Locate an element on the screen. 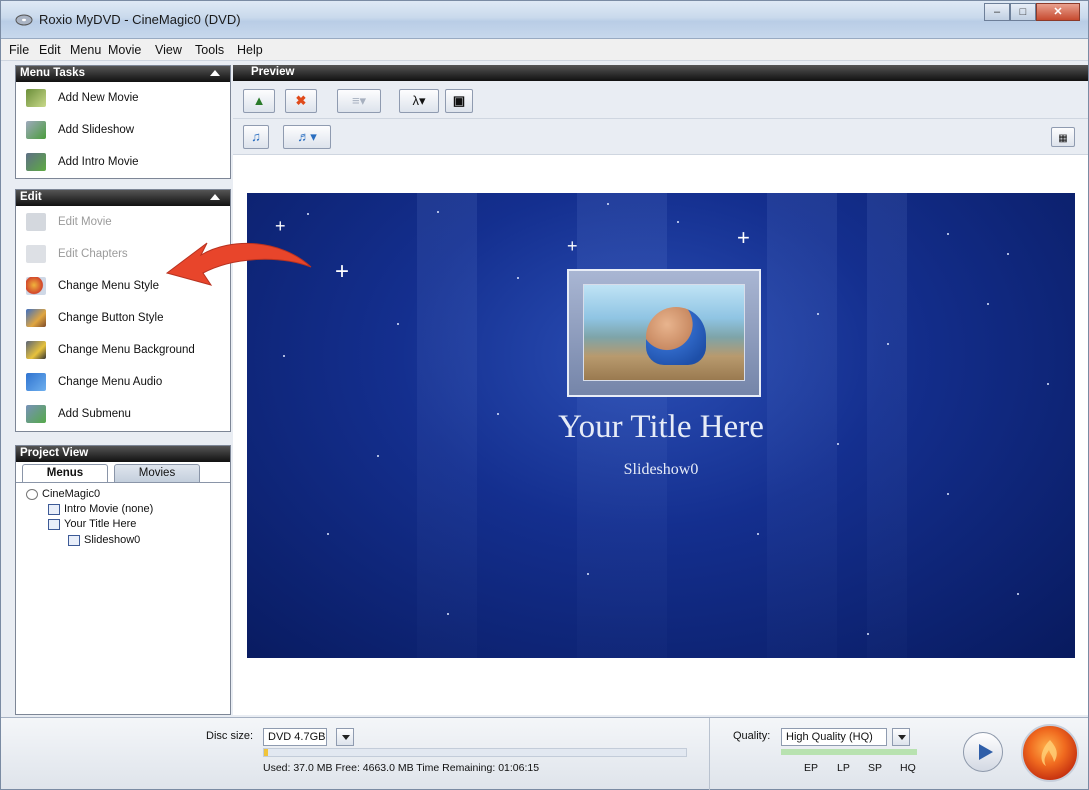 Image resolution: width=1089 pixels, height=790 pixels. task-add-intro-movie: Add Intro Movie is located at coordinates (123, 162).